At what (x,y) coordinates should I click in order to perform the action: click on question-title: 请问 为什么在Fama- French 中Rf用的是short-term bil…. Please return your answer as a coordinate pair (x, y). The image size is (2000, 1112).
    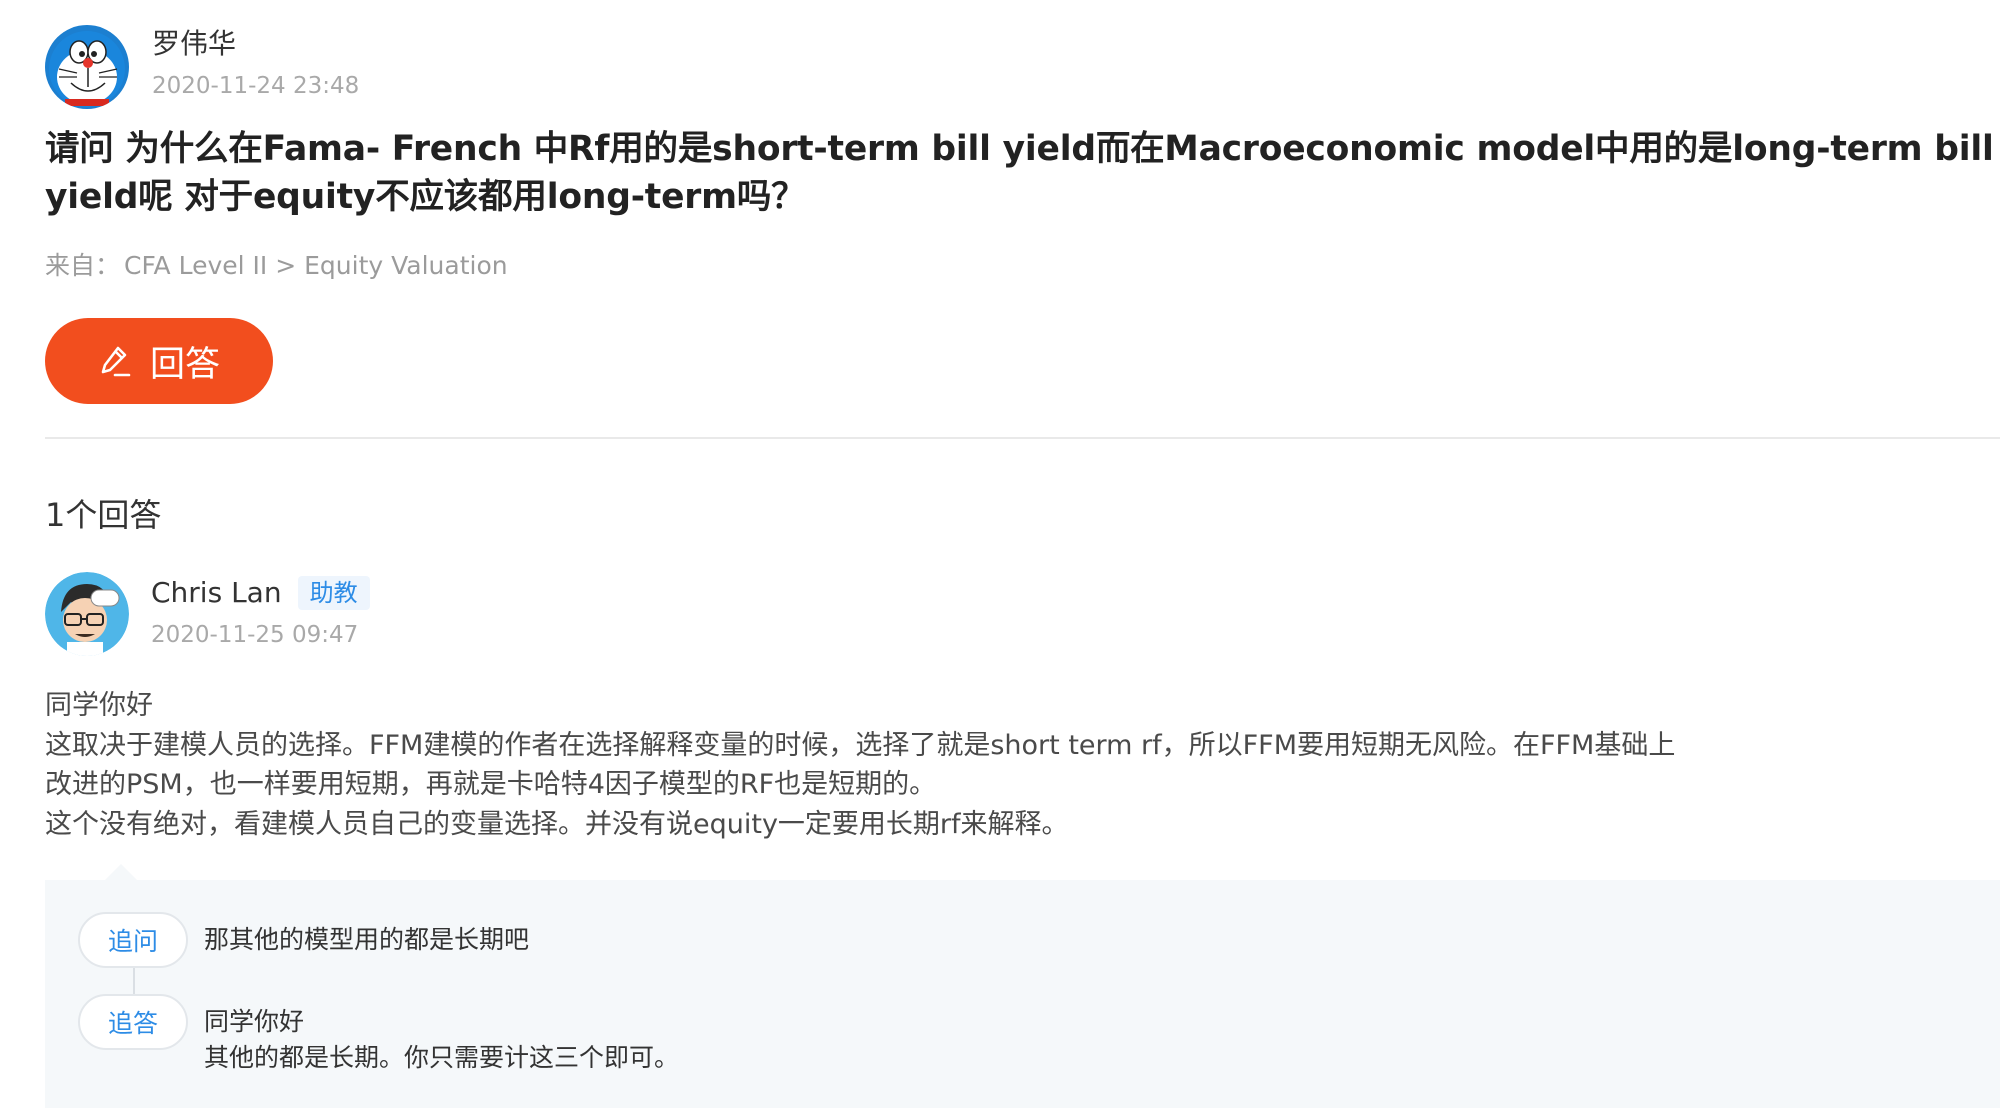
    Looking at the image, I should click on (1019, 173).